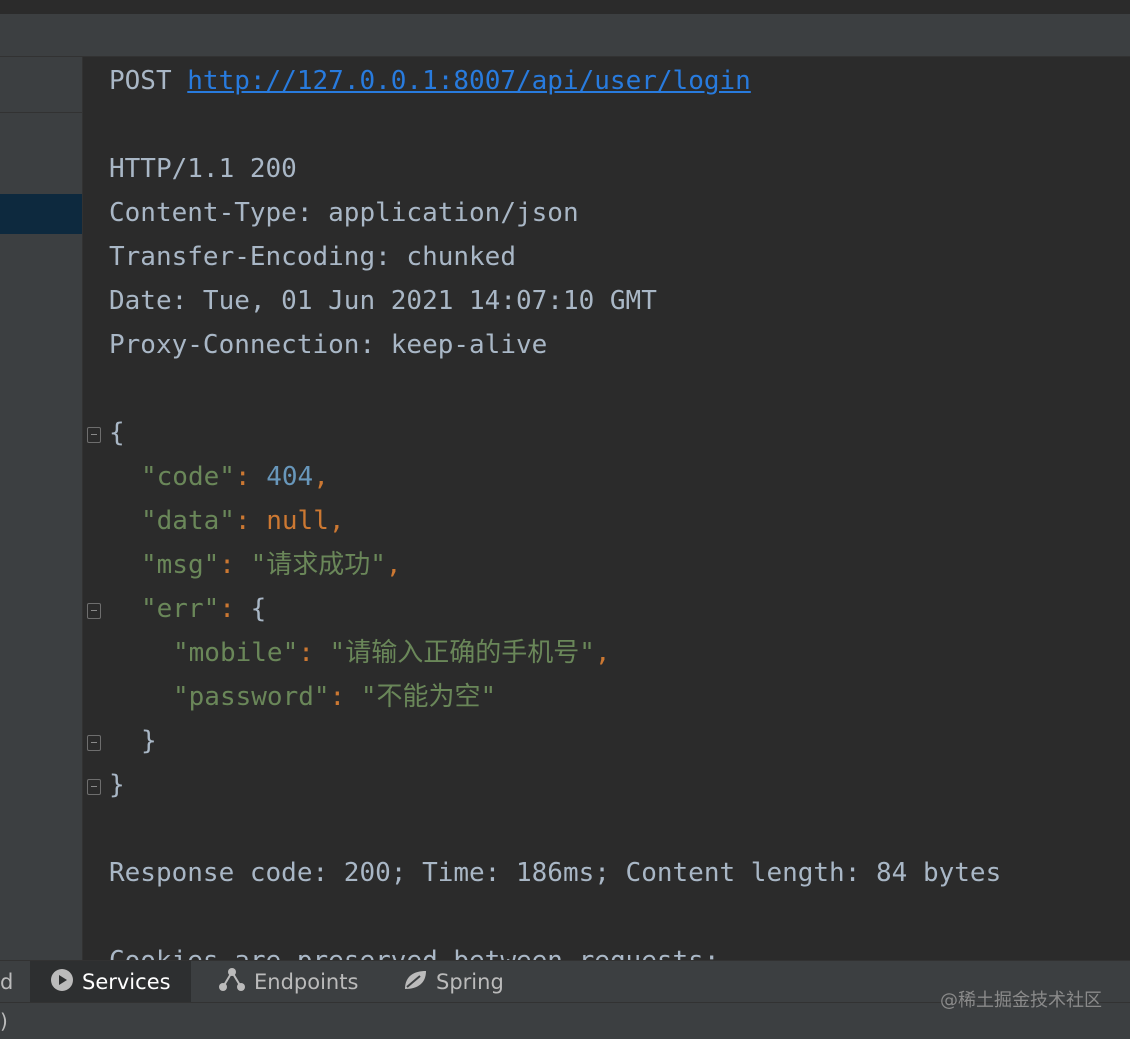 This screenshot has height=1039, width=1130. What do you see at coordinates (62, 982) in the screenshot?
I see `play-icon` at bounding box center [62, 982].